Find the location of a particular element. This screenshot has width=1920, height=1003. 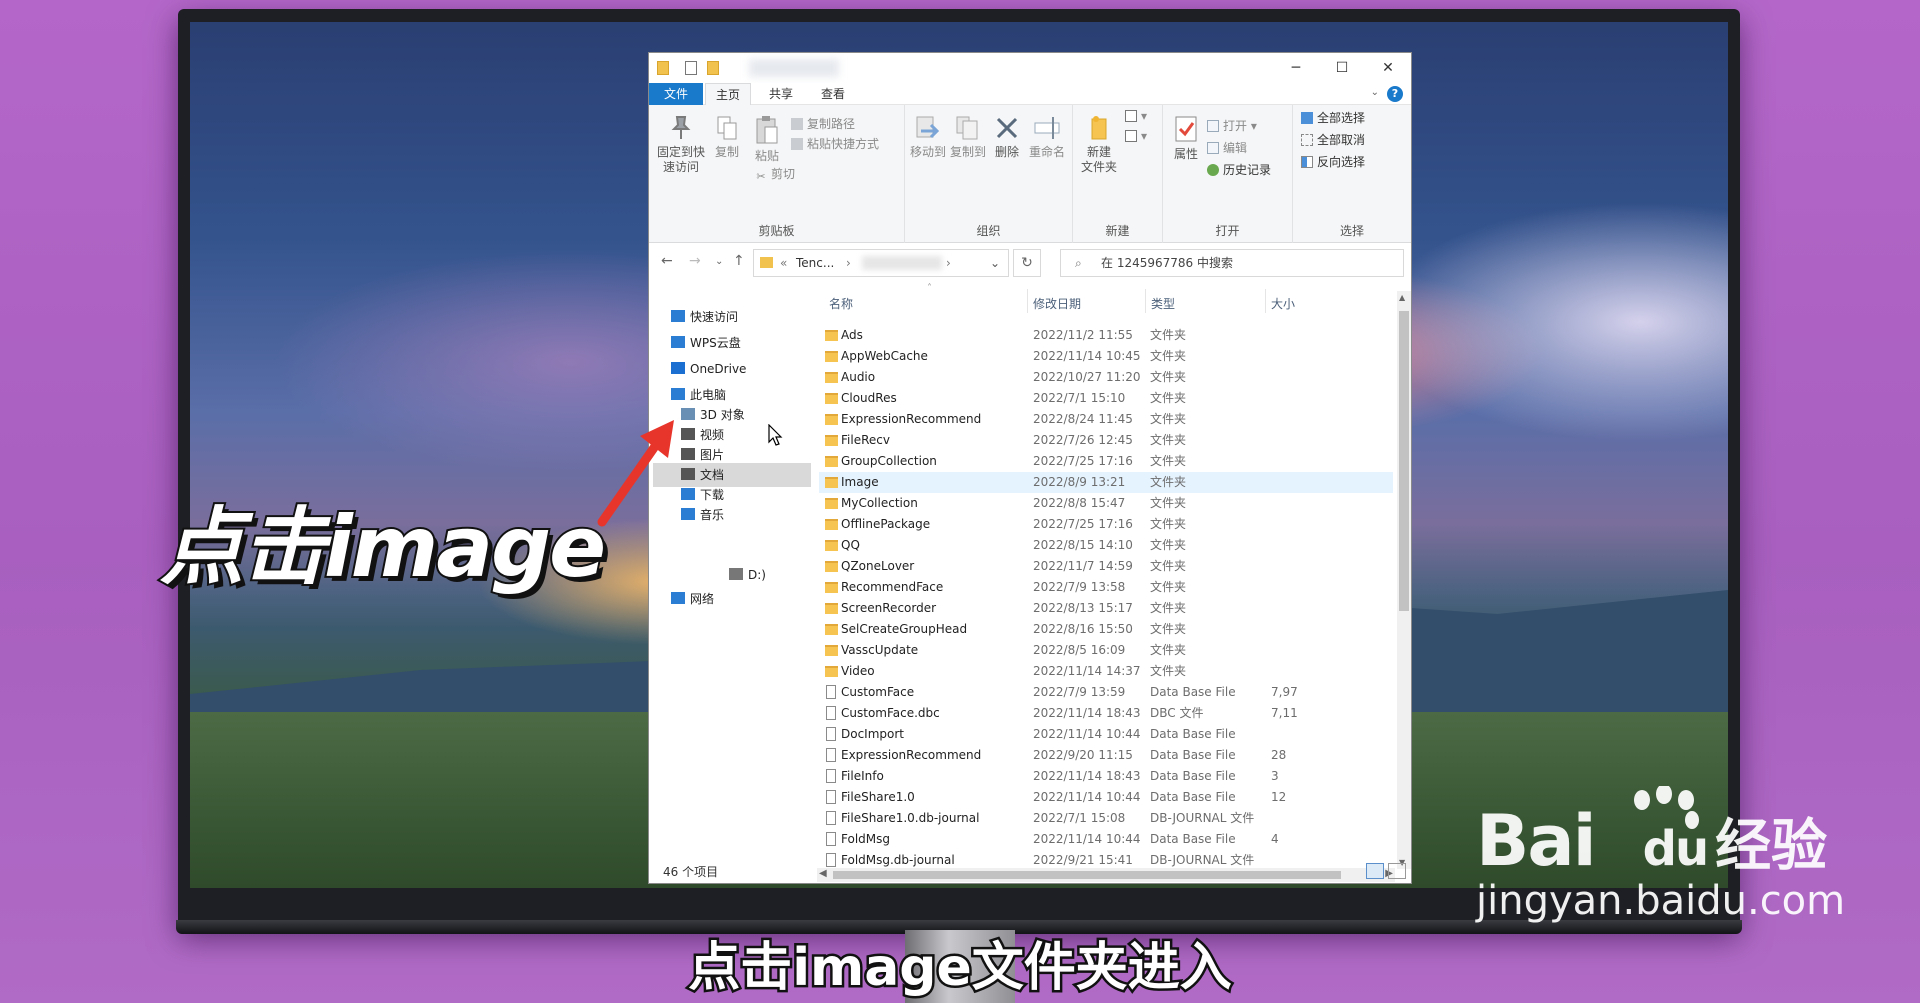

file-row: VasscUpdate 2022/8/5 16:09 文件夹 is located at coordinates (1106, 650).